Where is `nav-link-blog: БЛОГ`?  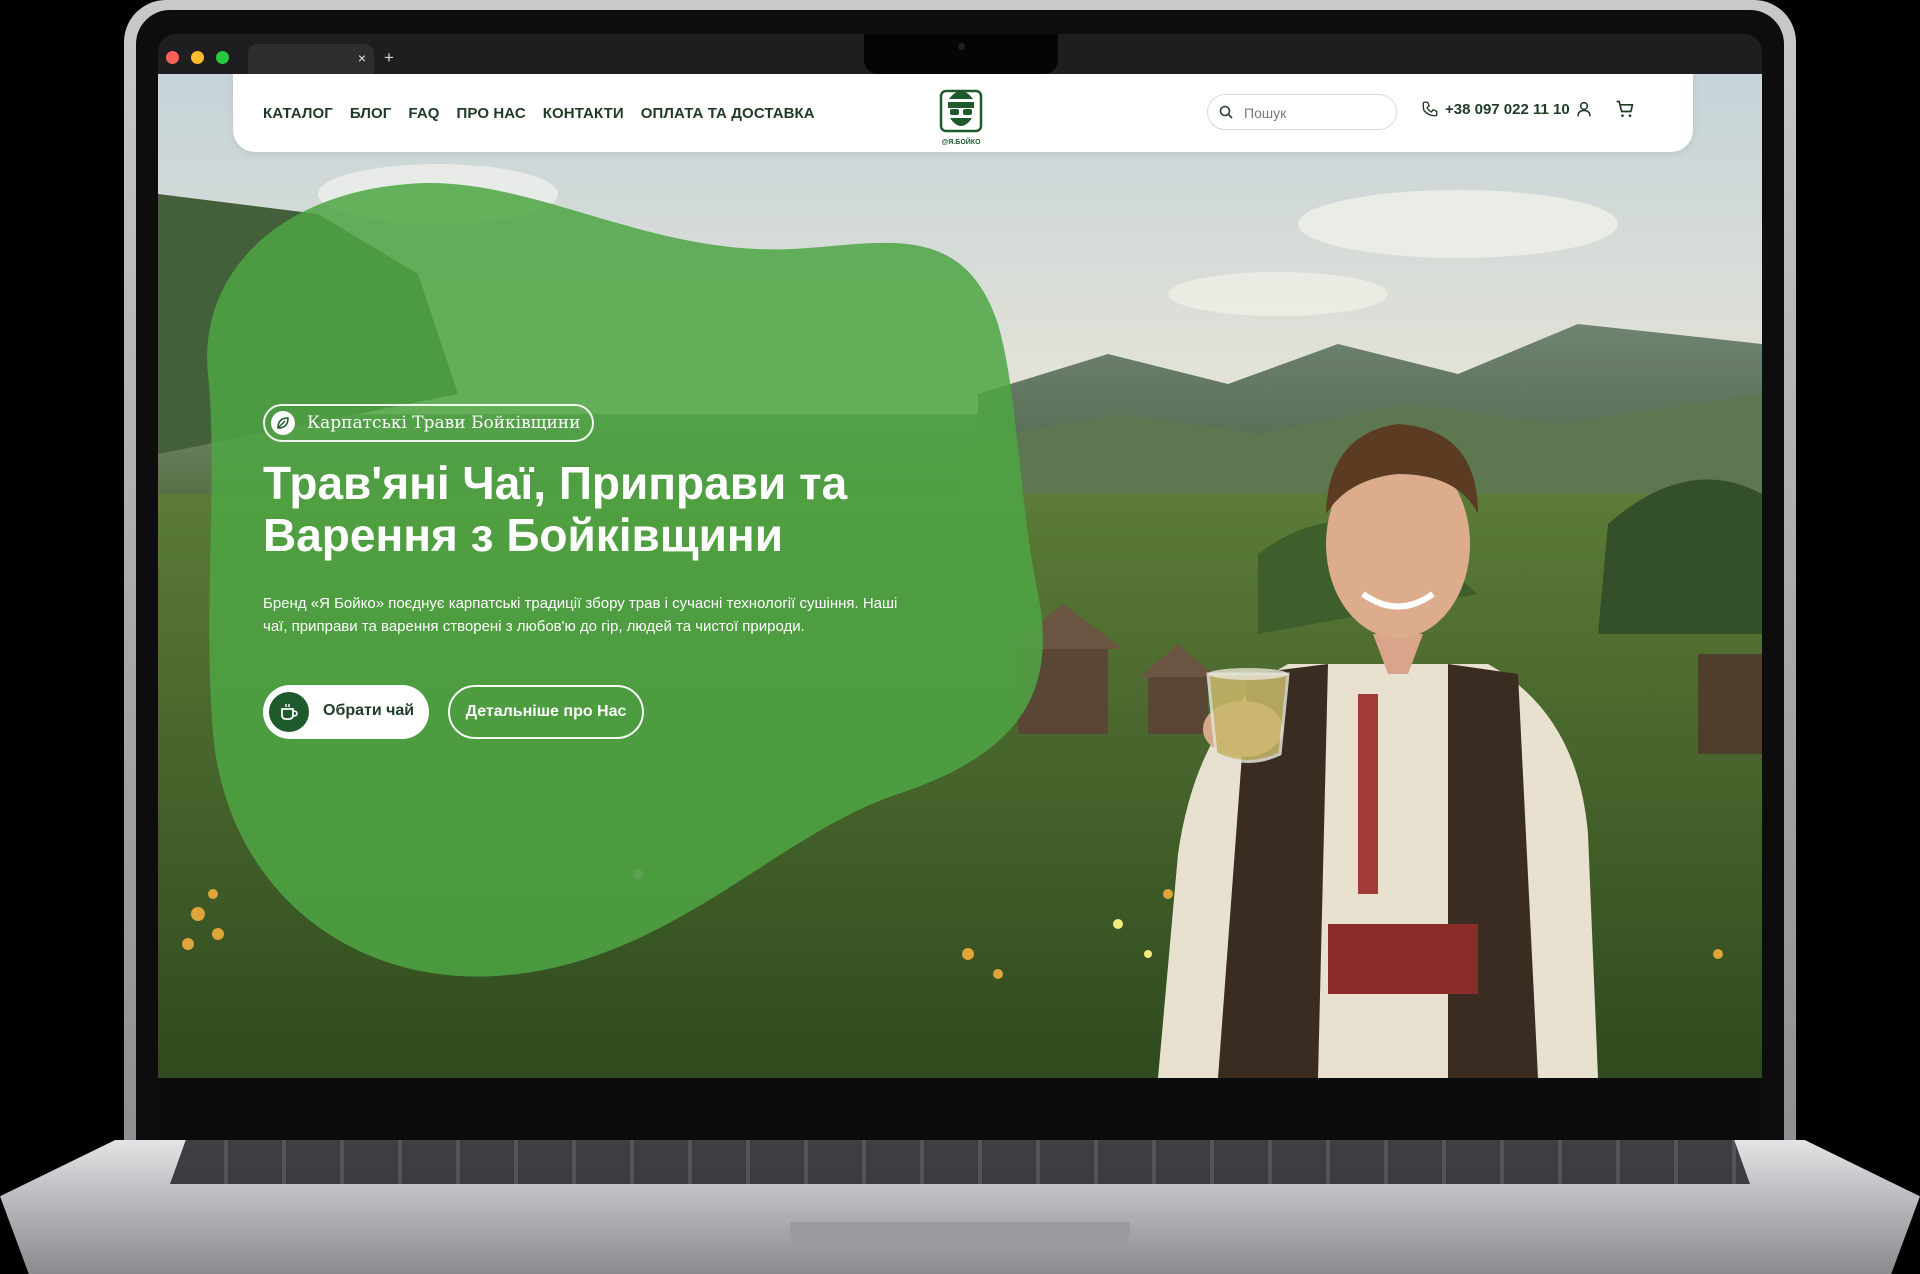 nav-link-blog: БЛОГ is located at coordinates (371, 113).